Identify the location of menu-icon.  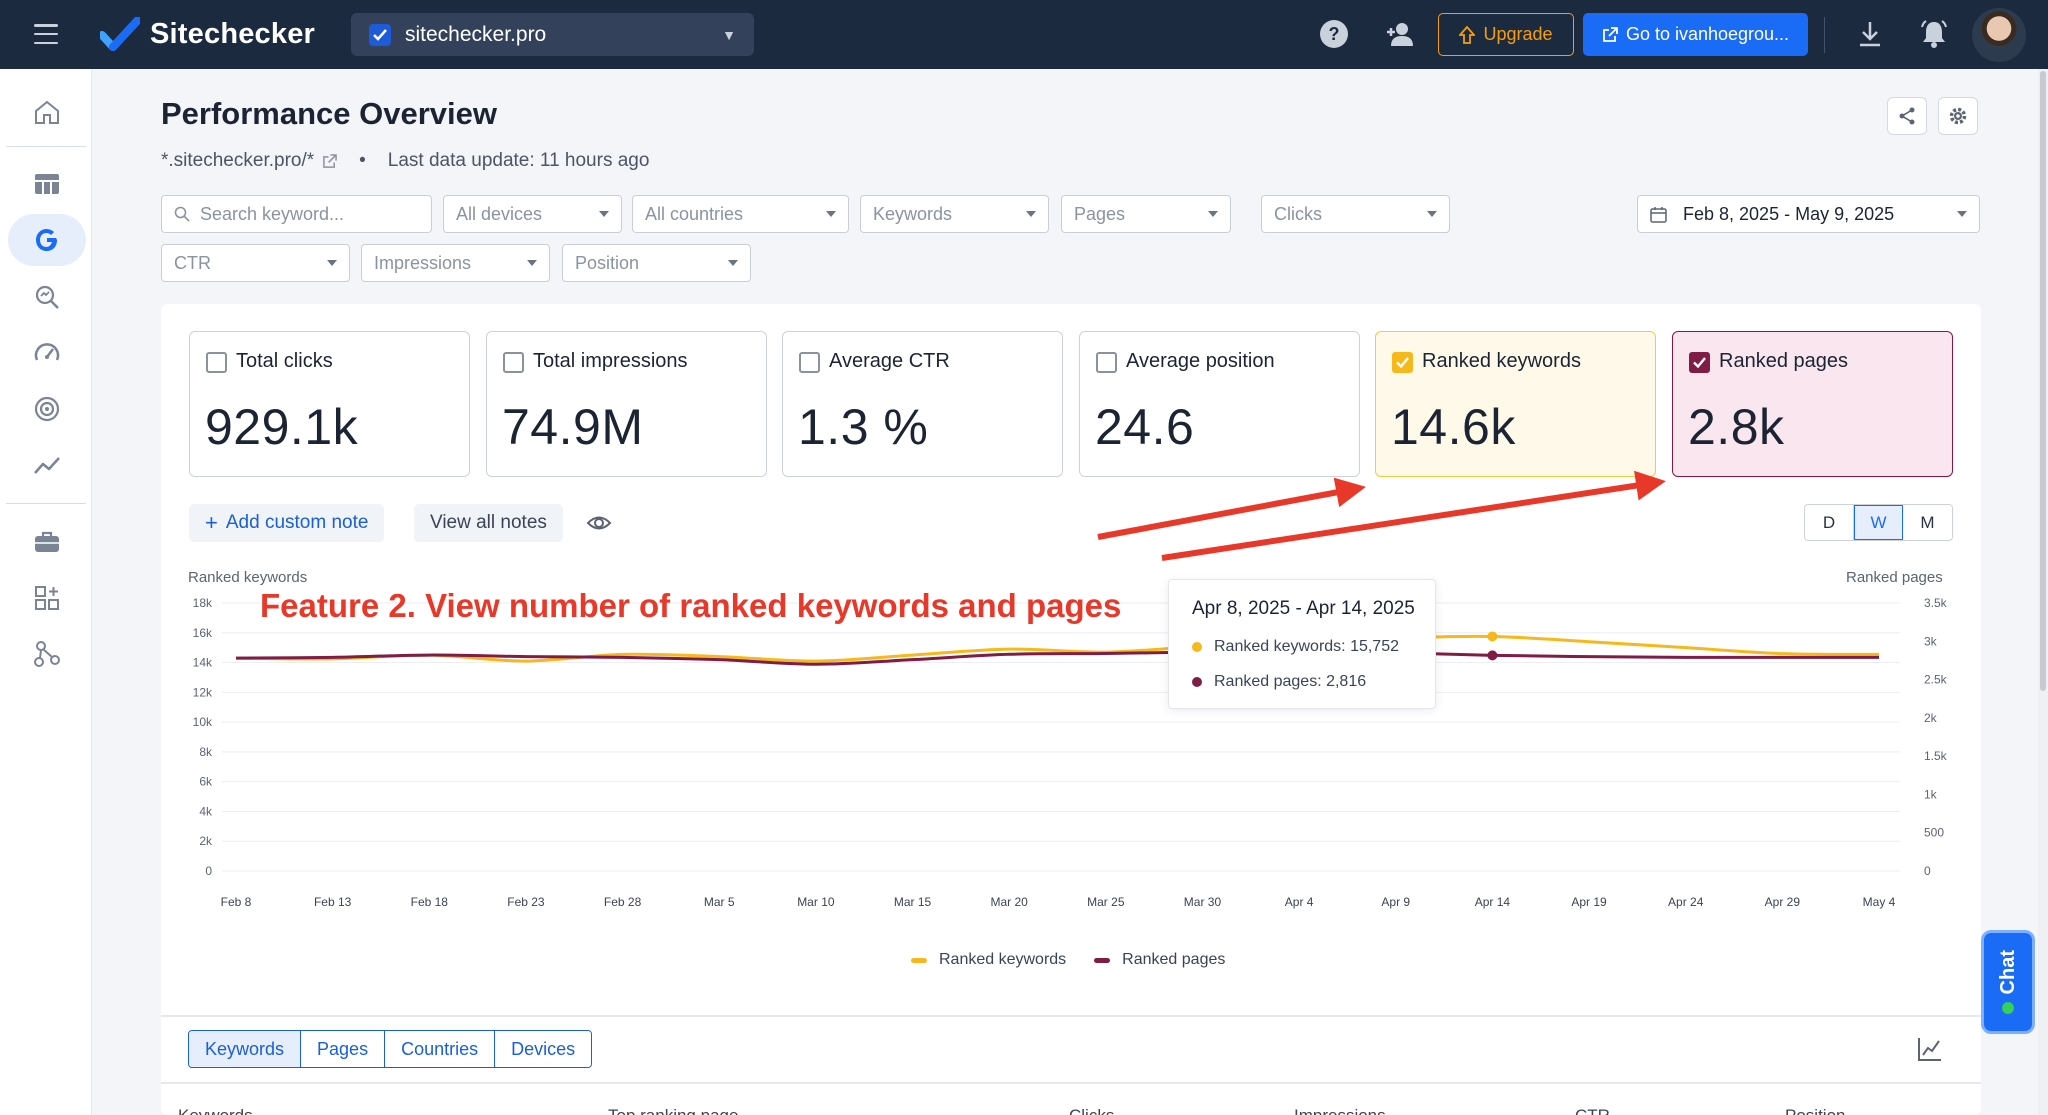
(46, 34).